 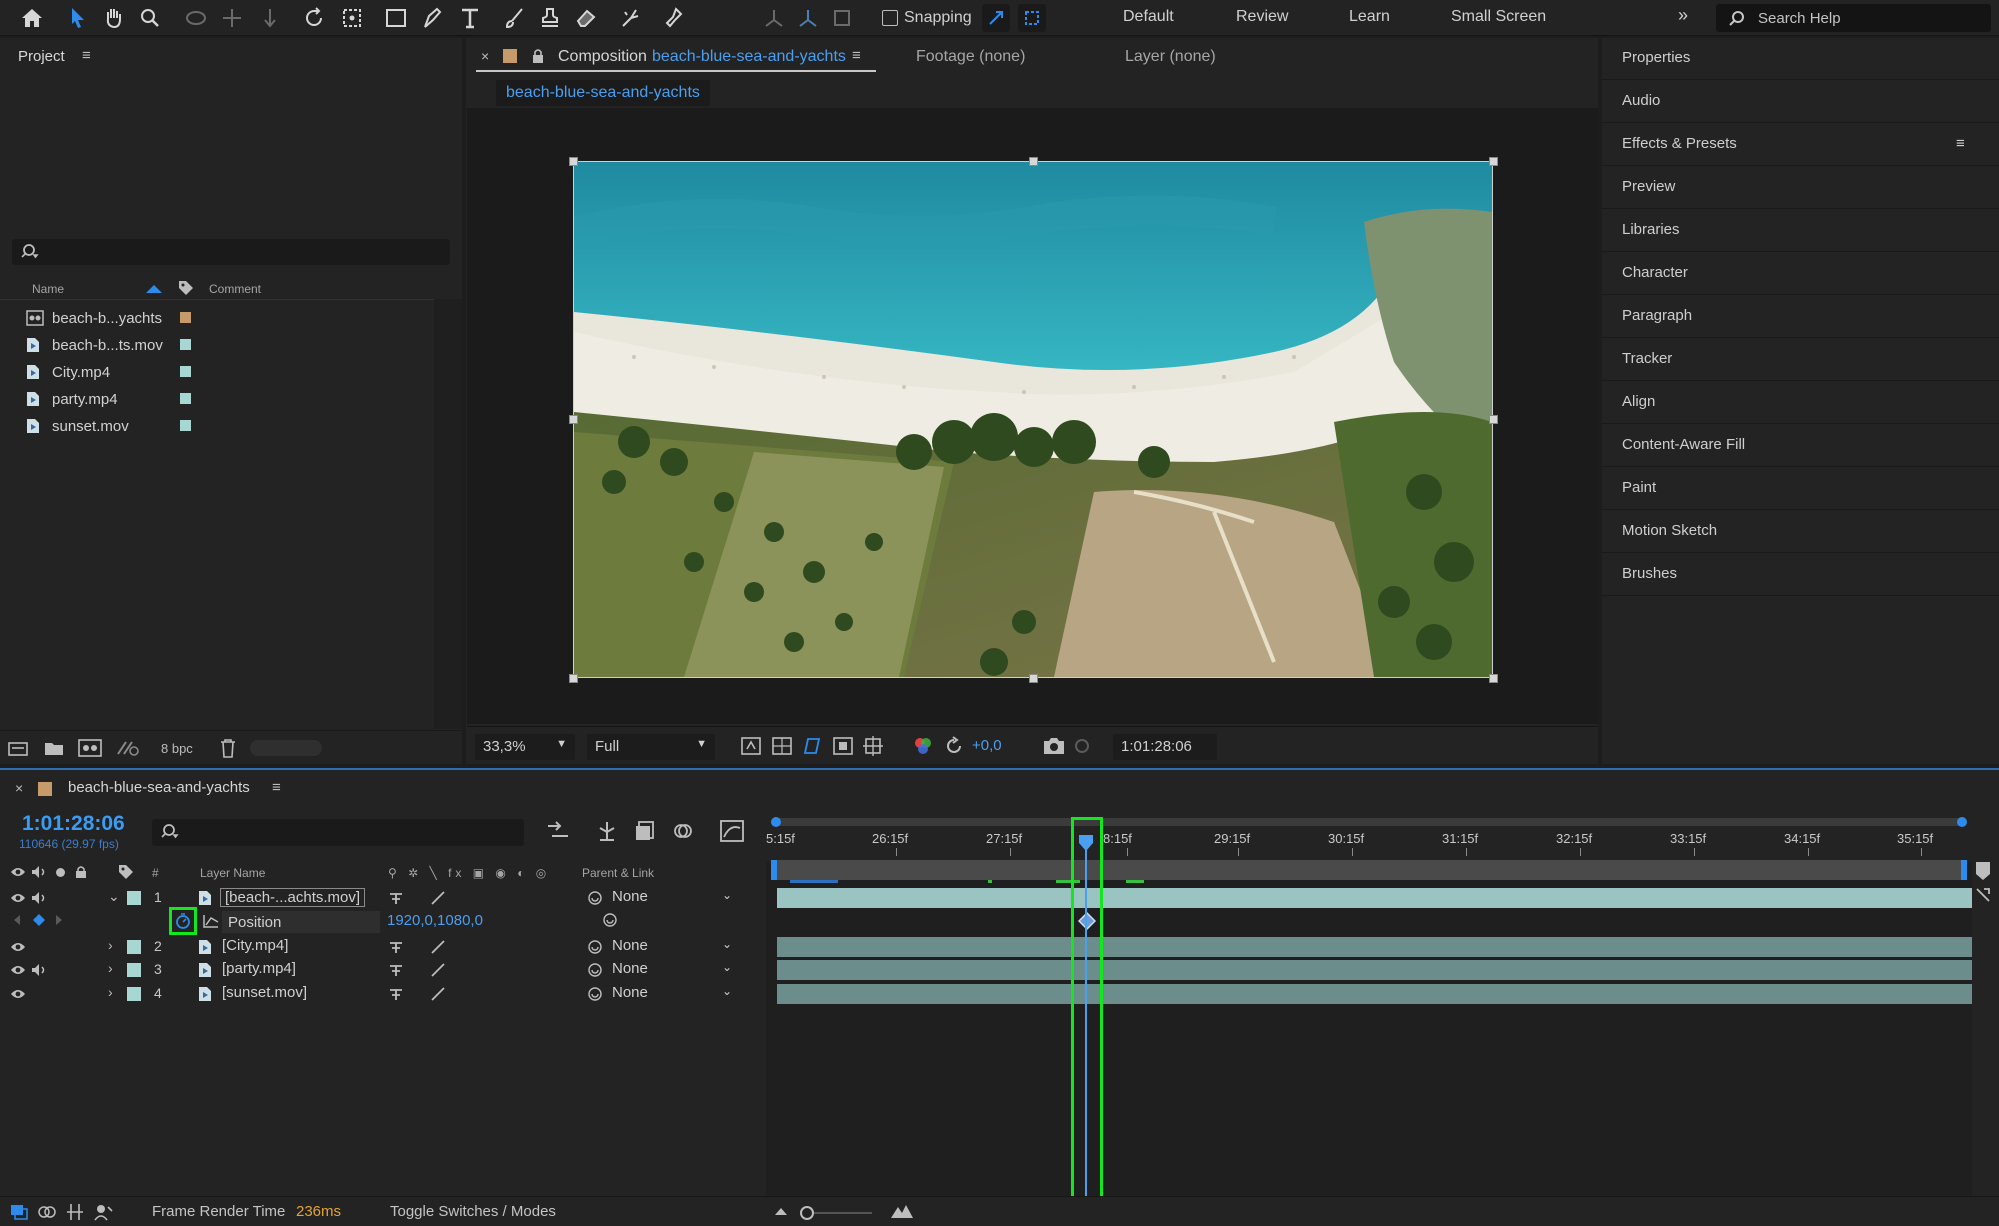 What do you see at coordinates (1800, 274) in the screenshot?
I see `panel-character: Character` at bounding box center [1800, 274].